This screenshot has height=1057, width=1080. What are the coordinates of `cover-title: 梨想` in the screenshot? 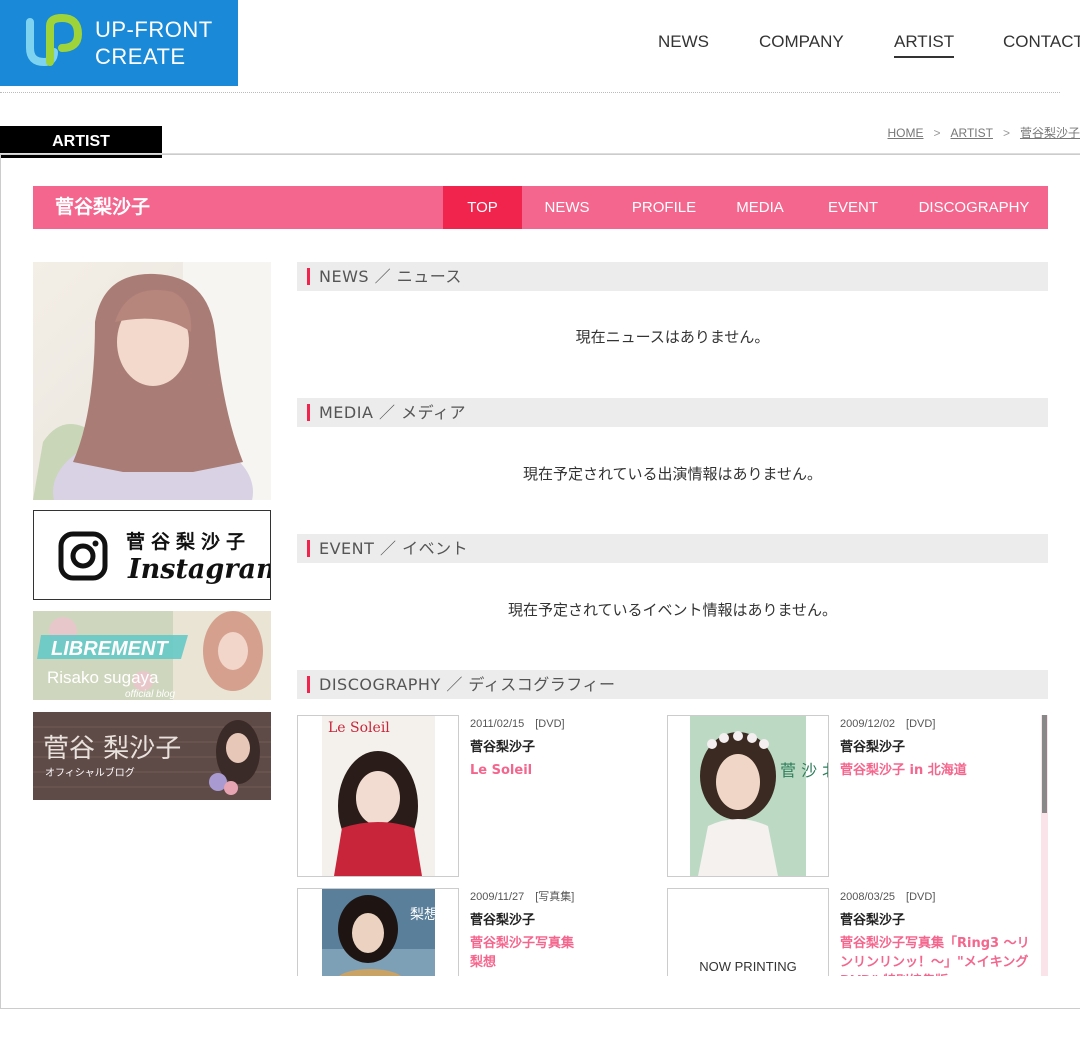 It's located at (424, 915).